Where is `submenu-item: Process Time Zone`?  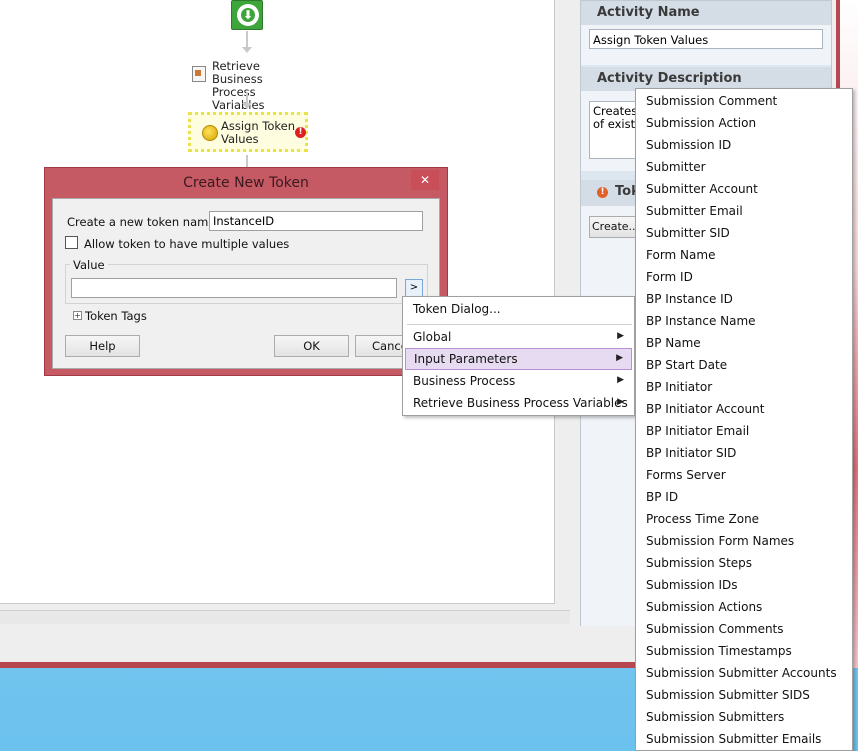
submenu-item: Process Time Zone is located at coordinates (744, 520).